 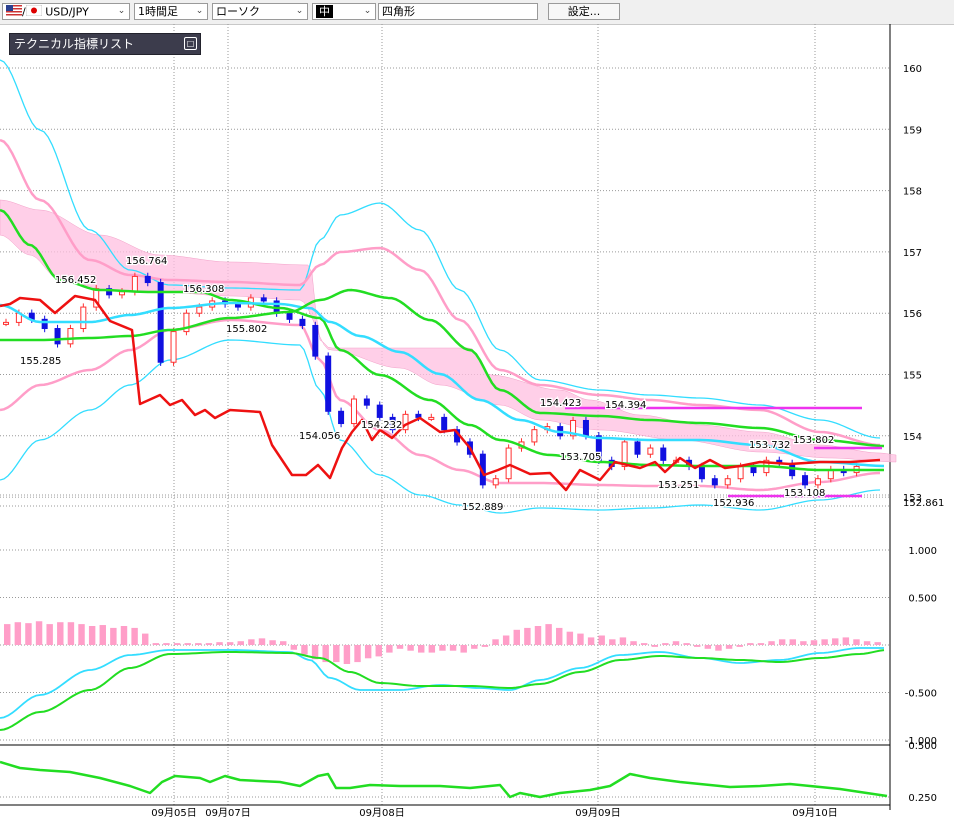 I want to click on tech-indicator-list-button: テクニカル指標リスト □, so click(x=105, y=44).